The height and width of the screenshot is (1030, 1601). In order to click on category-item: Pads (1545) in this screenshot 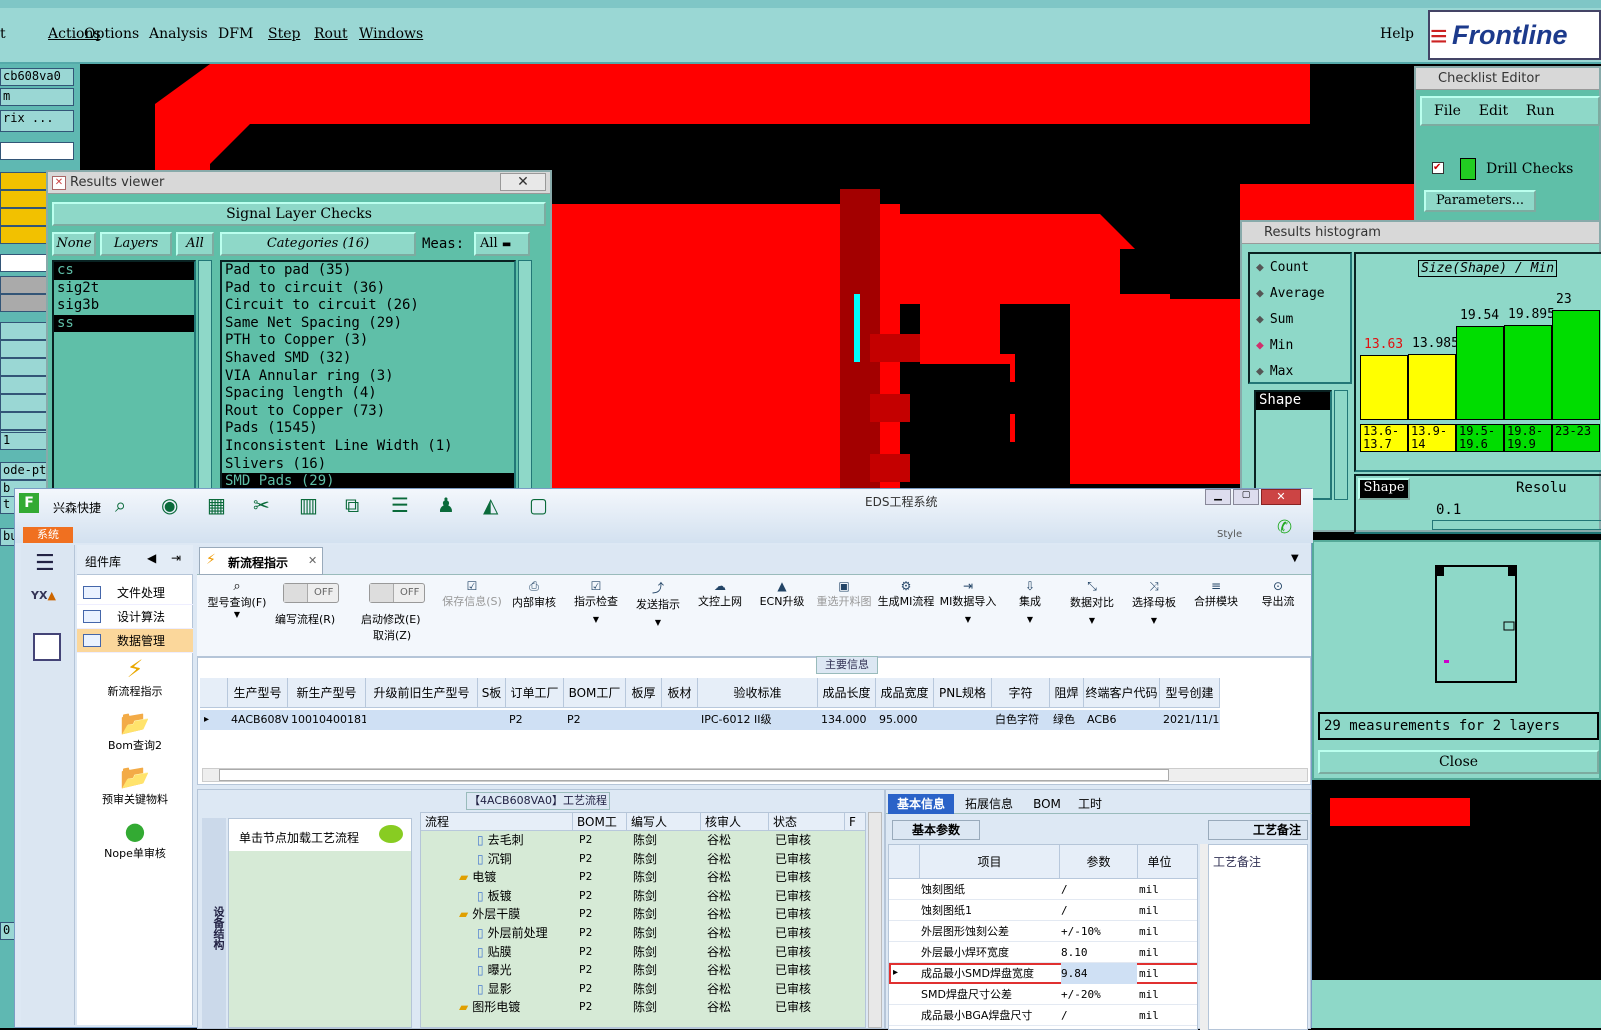, I will do `click(368, 429)`.